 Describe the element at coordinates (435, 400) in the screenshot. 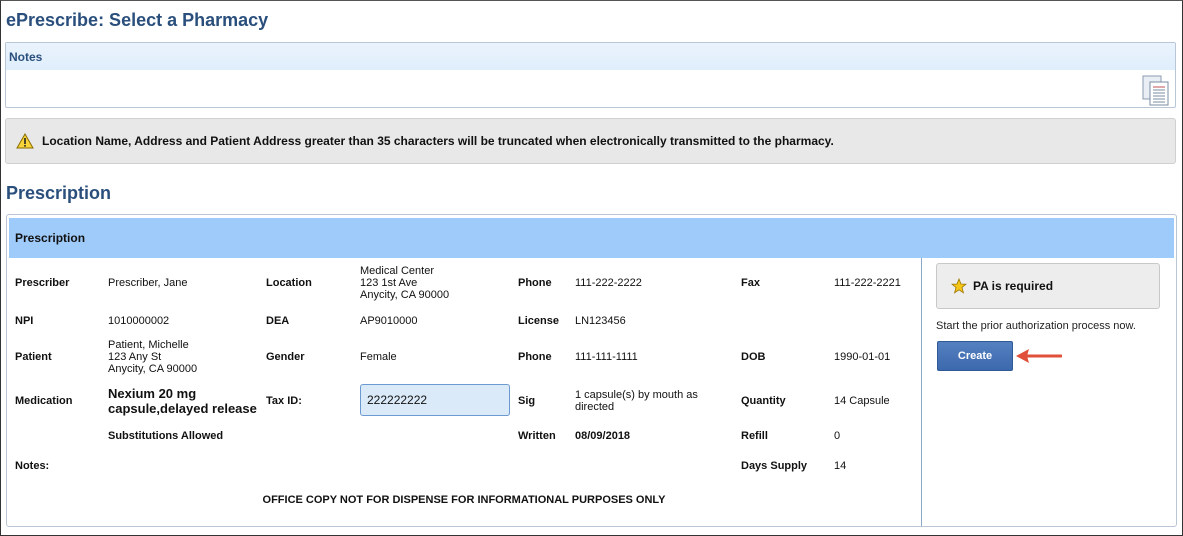

I see `tax-id-input` at that location.